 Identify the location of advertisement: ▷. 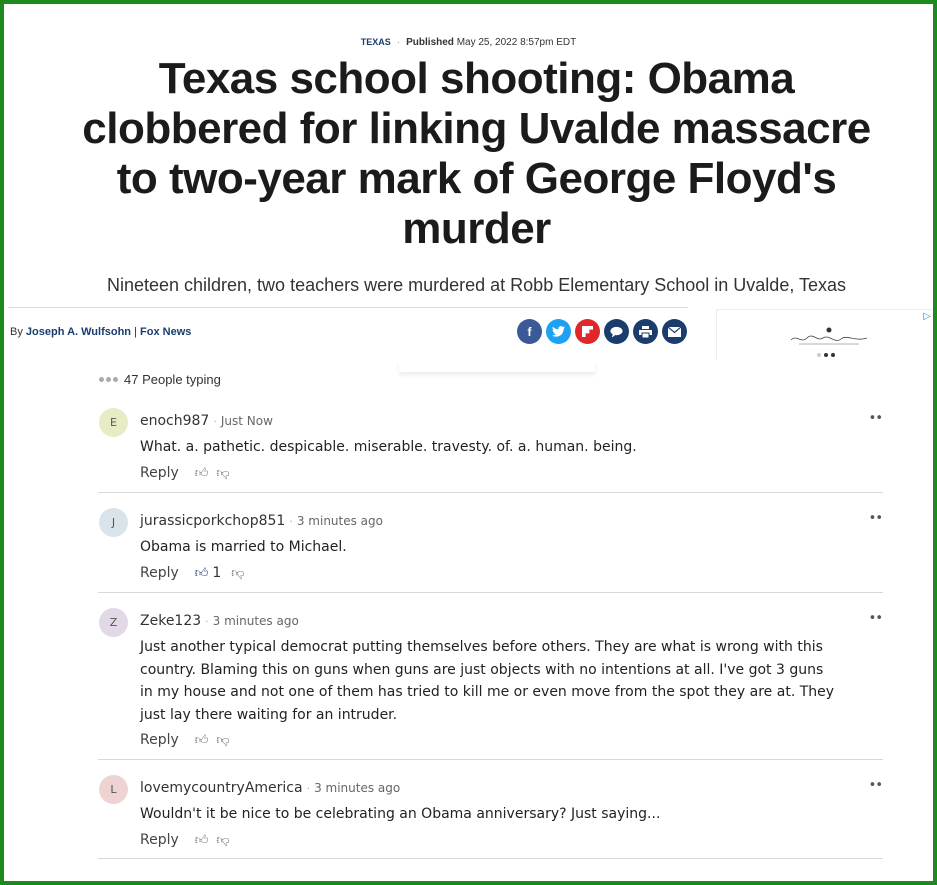
(825, 334).